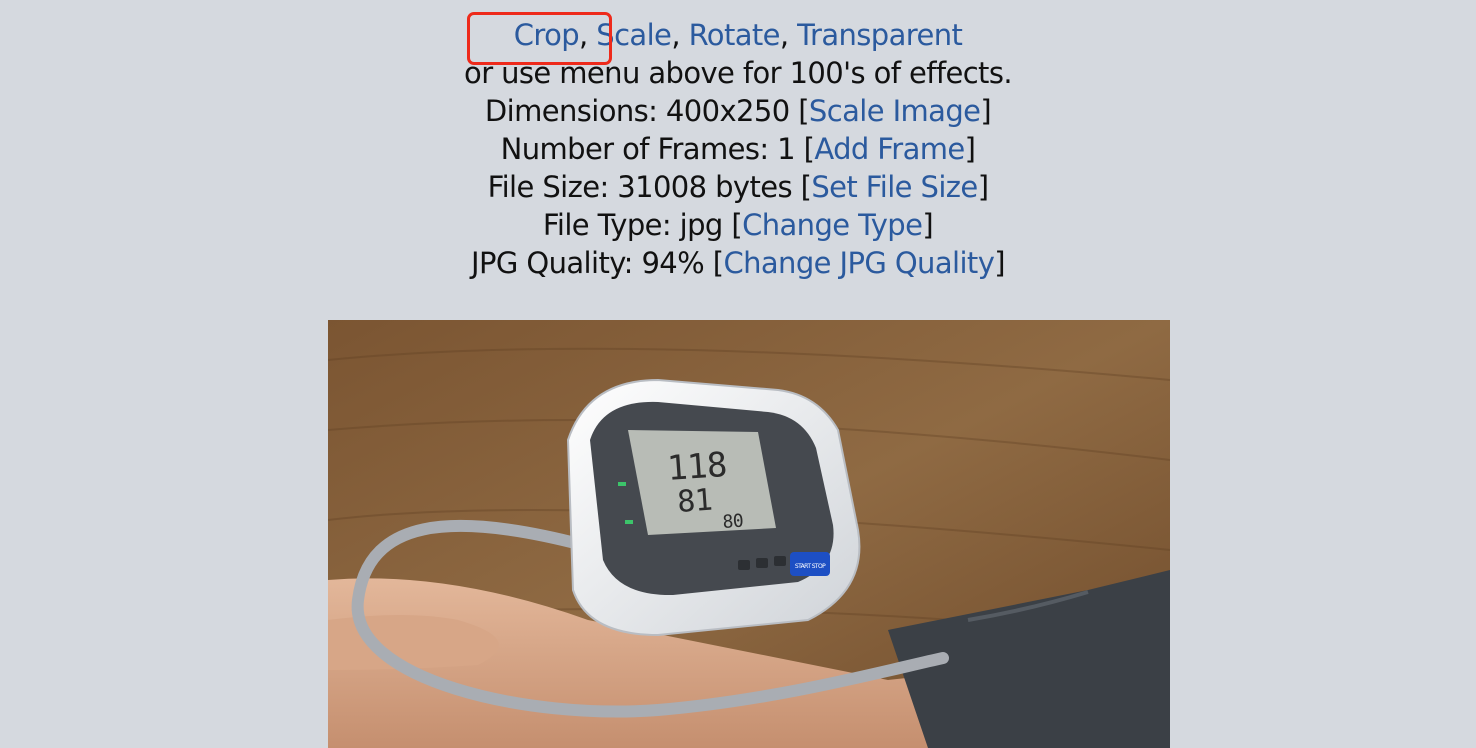 The width and height of the screenshot is (1476, 748). What do you see at coordinates (597, 263) in the screenshot?
I see `jpg-quality-label: JPG Quality: 94% [` at bounding box center [597, 263].